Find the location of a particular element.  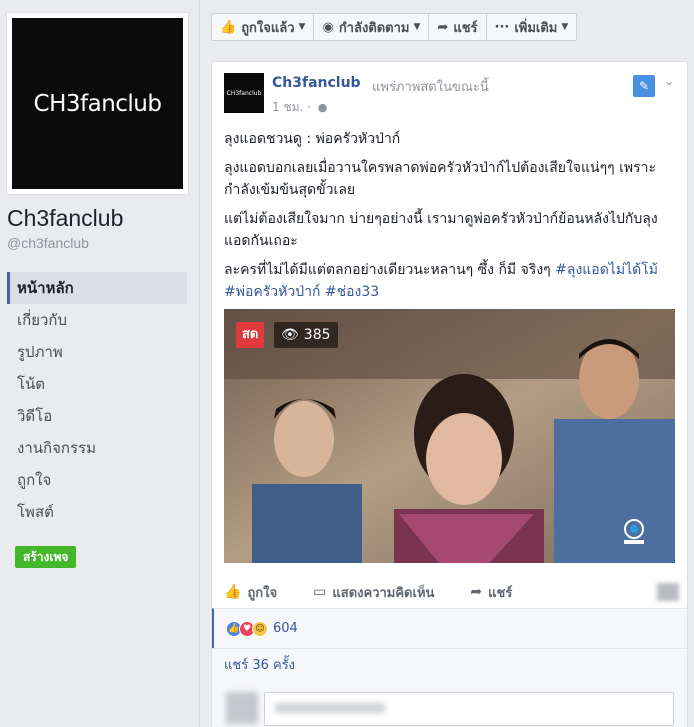

more-button: ··· เพิ่มเติม ▼ is located at coordinates (532, 27).